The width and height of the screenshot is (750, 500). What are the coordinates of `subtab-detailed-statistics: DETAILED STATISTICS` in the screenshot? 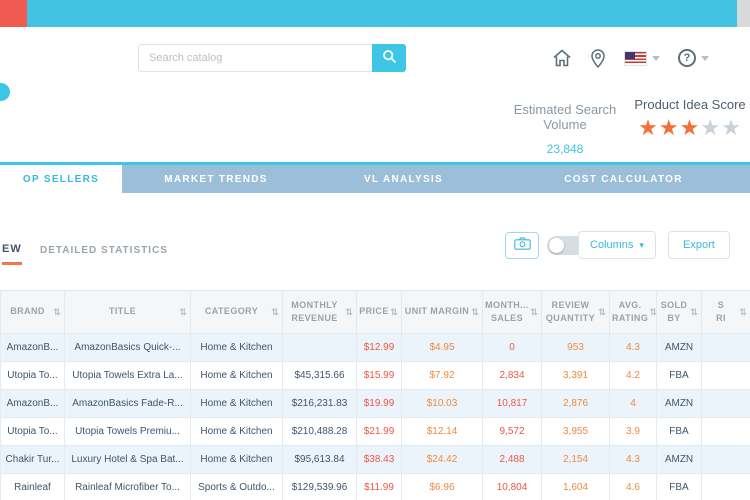 It's located at (104, 250).